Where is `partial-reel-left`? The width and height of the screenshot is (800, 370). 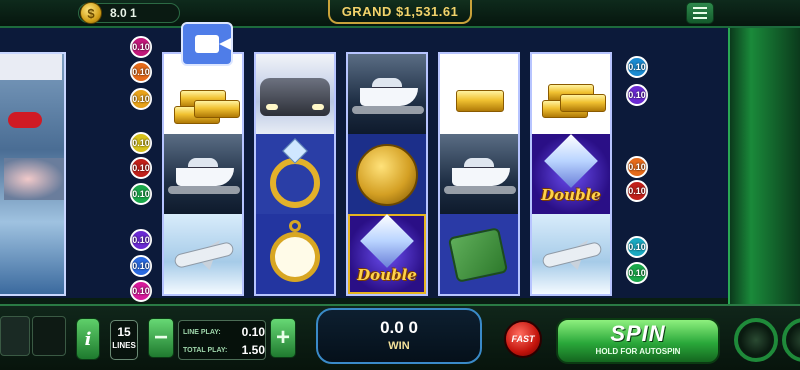 partial-reel-left is located at coordinates (33, 174).